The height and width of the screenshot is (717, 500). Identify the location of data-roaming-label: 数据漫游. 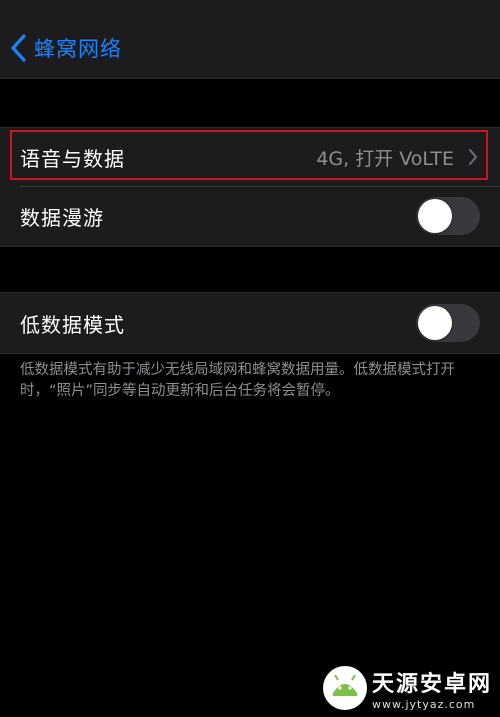
(62, 217).